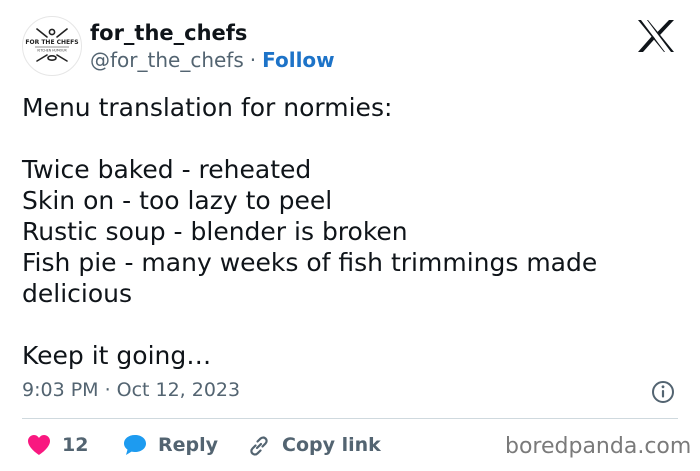  Describe the element at coordinates (656, 36) in the screenshot. I see `x-logo-icon` at that location.